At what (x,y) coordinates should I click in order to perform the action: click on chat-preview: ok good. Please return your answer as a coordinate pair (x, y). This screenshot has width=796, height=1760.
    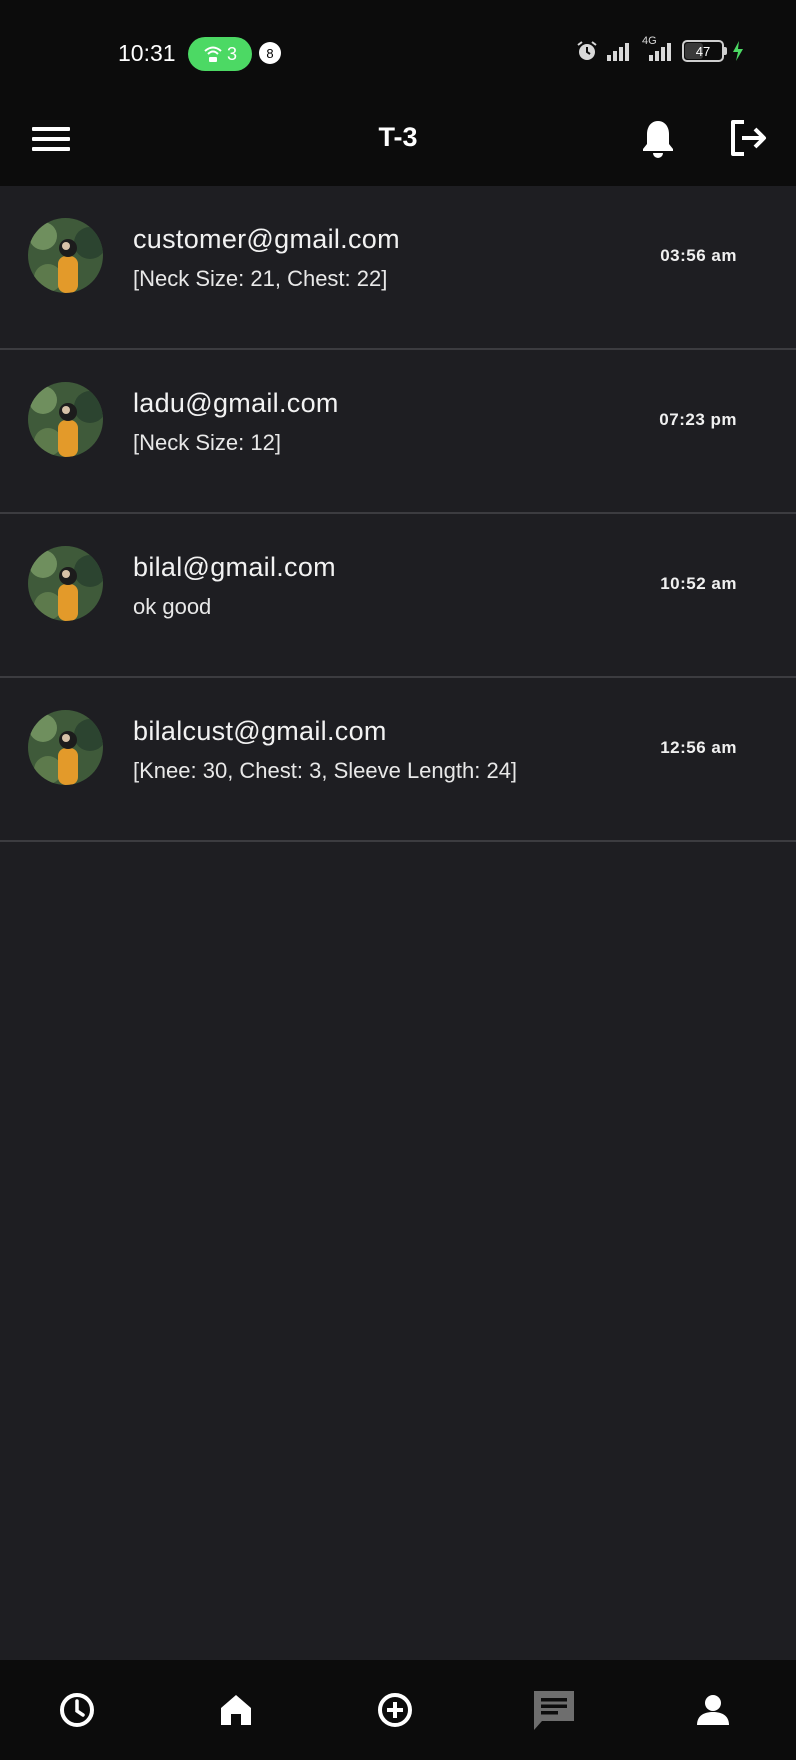
    Looking at the image, I should click on (172, 606).